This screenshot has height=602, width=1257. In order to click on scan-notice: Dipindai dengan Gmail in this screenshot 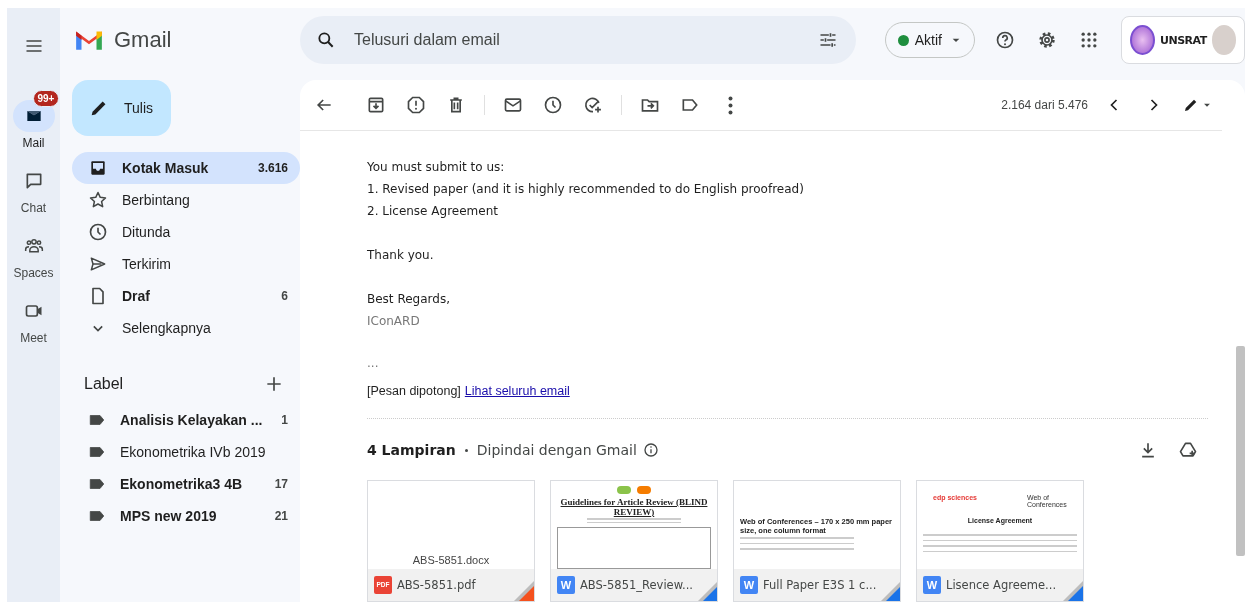, I will do `click(556, 450)`.